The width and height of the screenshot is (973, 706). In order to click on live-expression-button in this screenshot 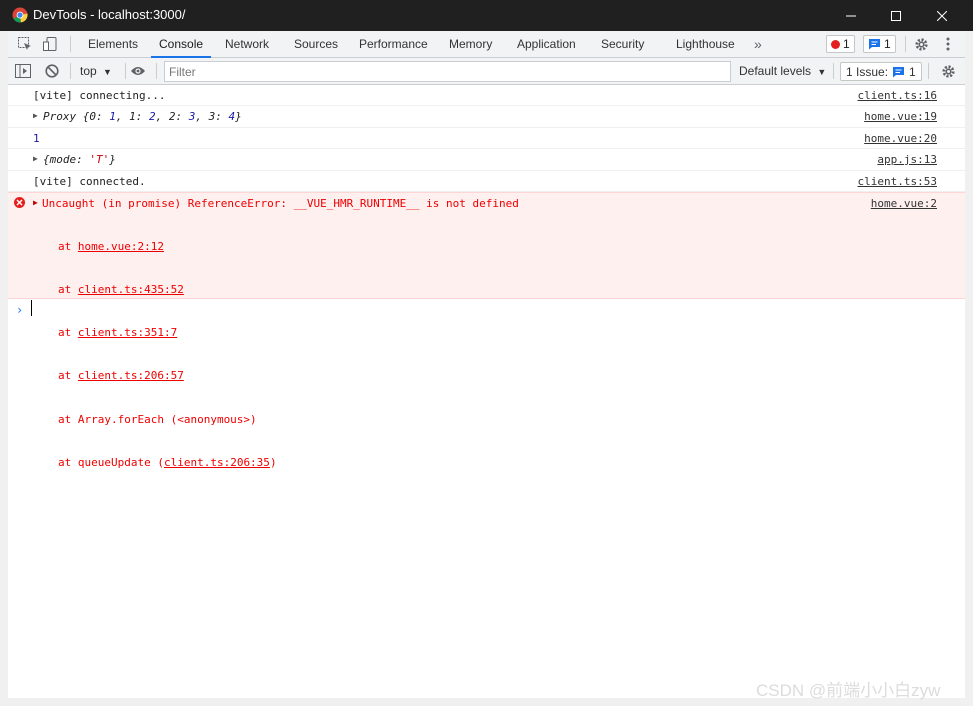, I will do `click(138, 71)`.